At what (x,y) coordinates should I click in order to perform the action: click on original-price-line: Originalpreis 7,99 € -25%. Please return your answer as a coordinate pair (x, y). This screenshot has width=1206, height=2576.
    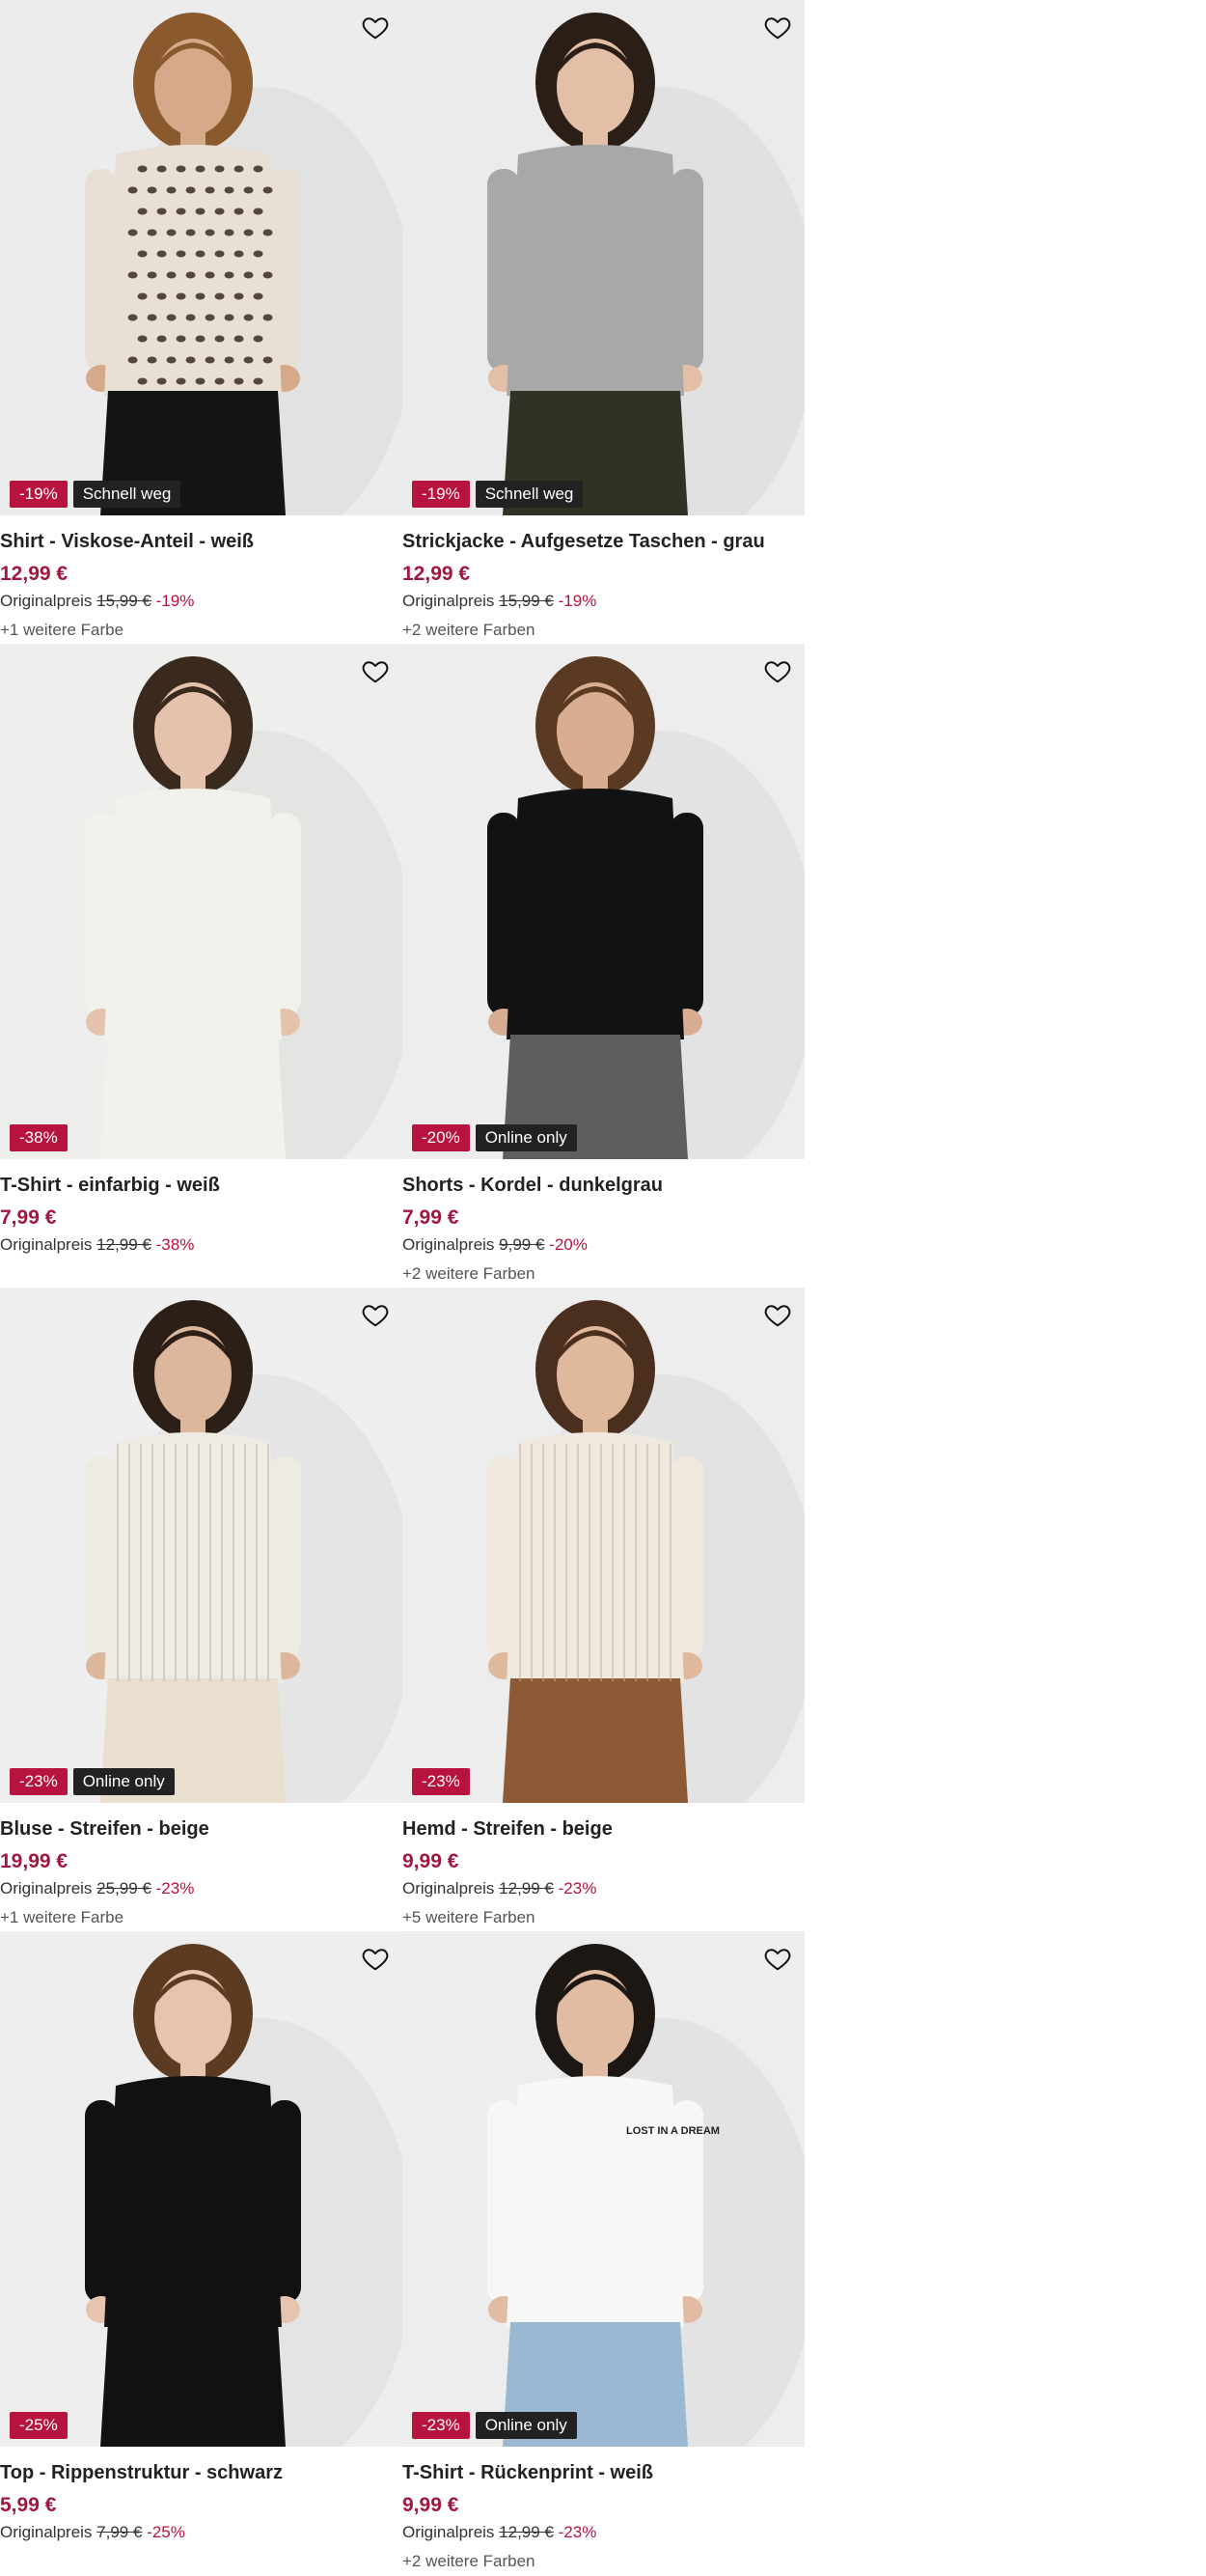
    Looking at the image, I should click on (201, 2532).